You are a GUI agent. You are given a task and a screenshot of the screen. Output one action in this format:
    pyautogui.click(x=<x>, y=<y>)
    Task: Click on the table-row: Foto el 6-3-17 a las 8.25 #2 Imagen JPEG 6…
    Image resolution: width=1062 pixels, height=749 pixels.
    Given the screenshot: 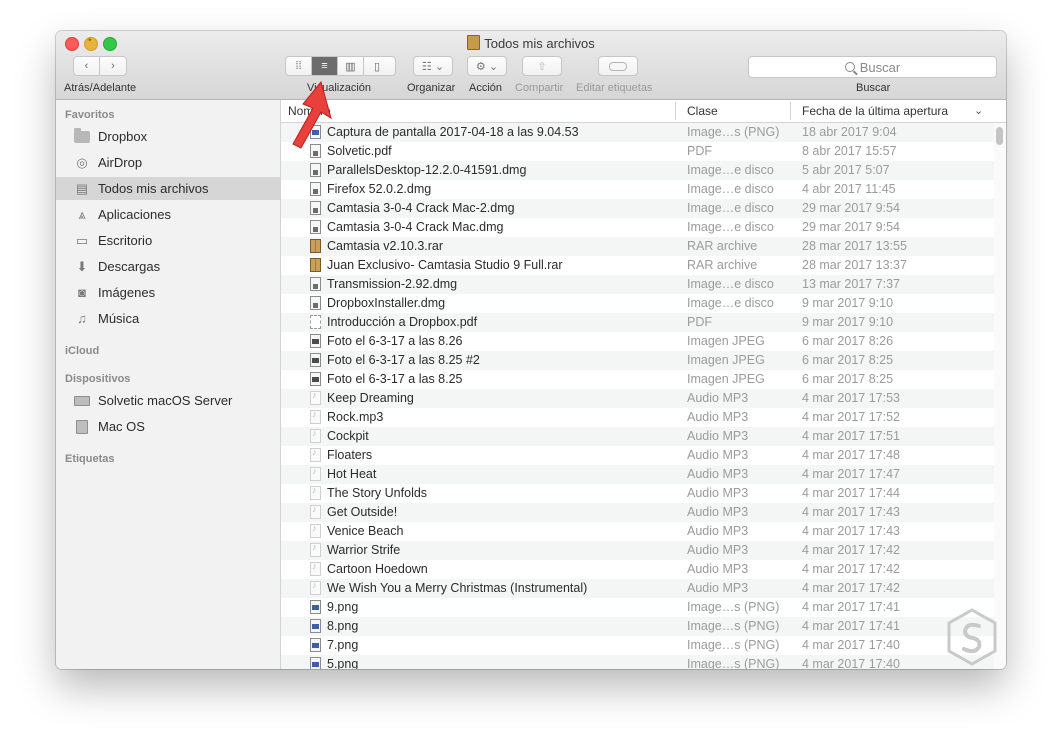 What is the action you would take?
    pyautogui.click(x=643, y=360)
    